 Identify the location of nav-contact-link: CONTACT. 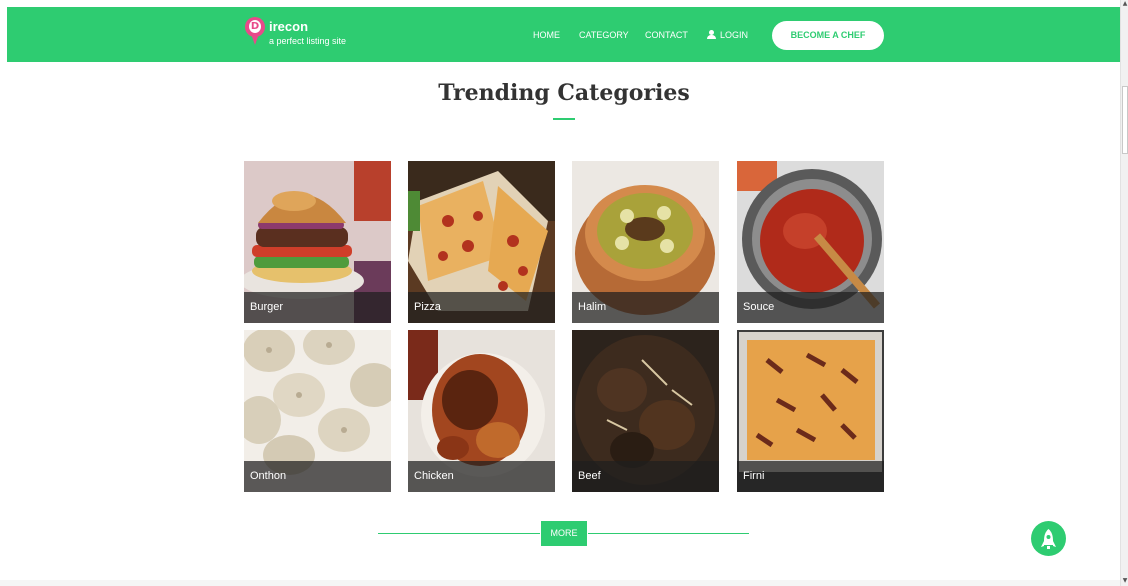
(666, 35).